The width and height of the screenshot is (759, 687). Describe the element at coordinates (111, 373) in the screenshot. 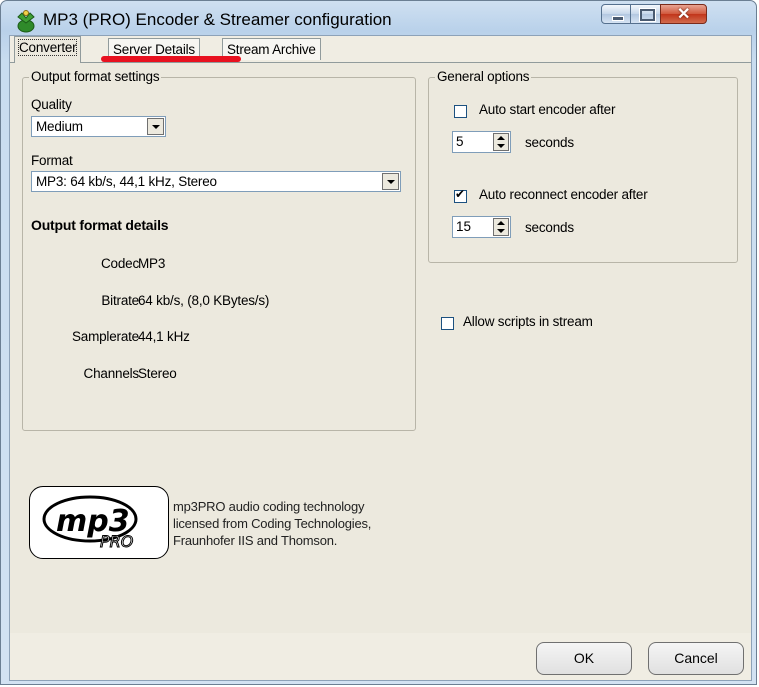

I see `channels-label: Channels` at that location.